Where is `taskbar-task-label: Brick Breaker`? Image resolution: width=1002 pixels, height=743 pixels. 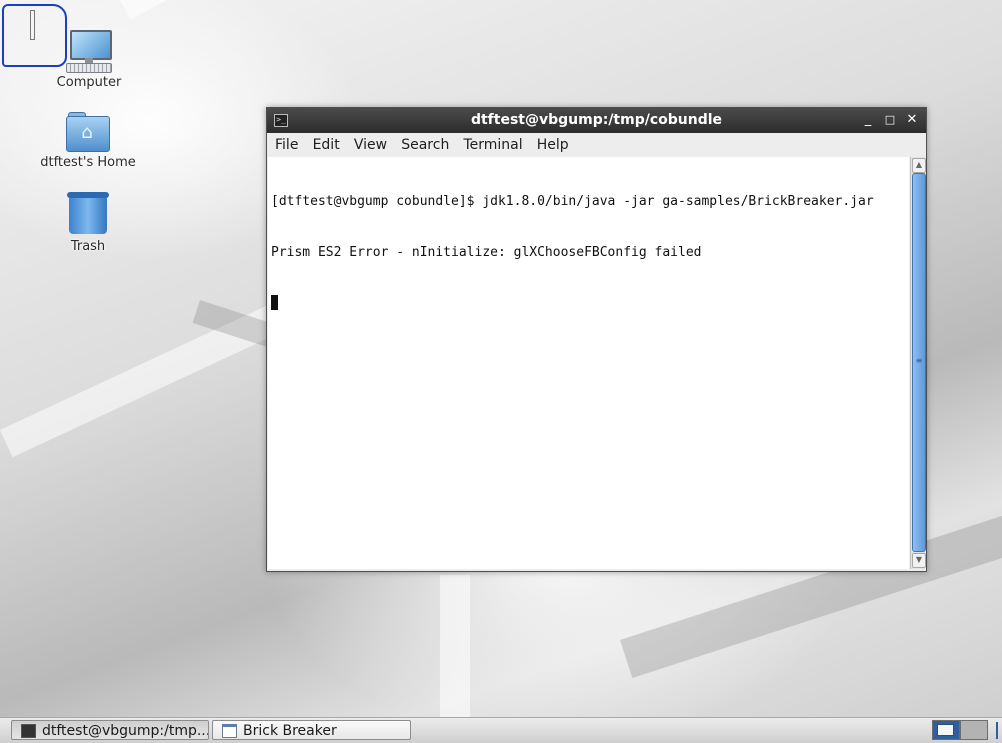 taskbar-task-label: Brick Breaker is located at coordinates (290, 731).